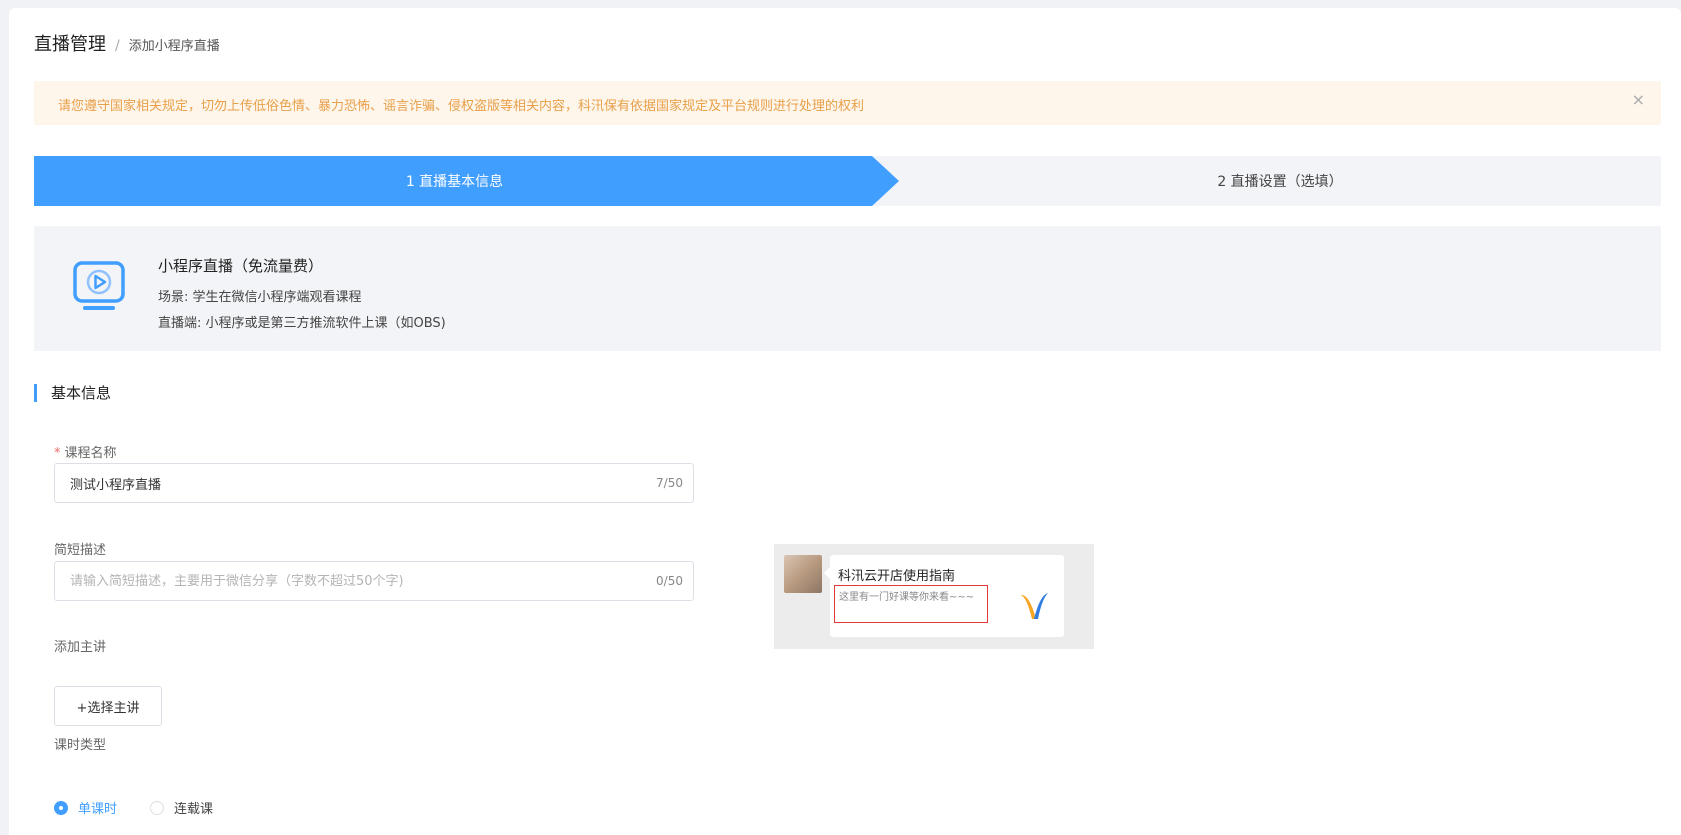 The image size is (1681, 835). Describe the element at coordinates (260, 297) in the screenshot. I see `intro-scene: 场景: 学生在微信小程序端观看课程` at that location.